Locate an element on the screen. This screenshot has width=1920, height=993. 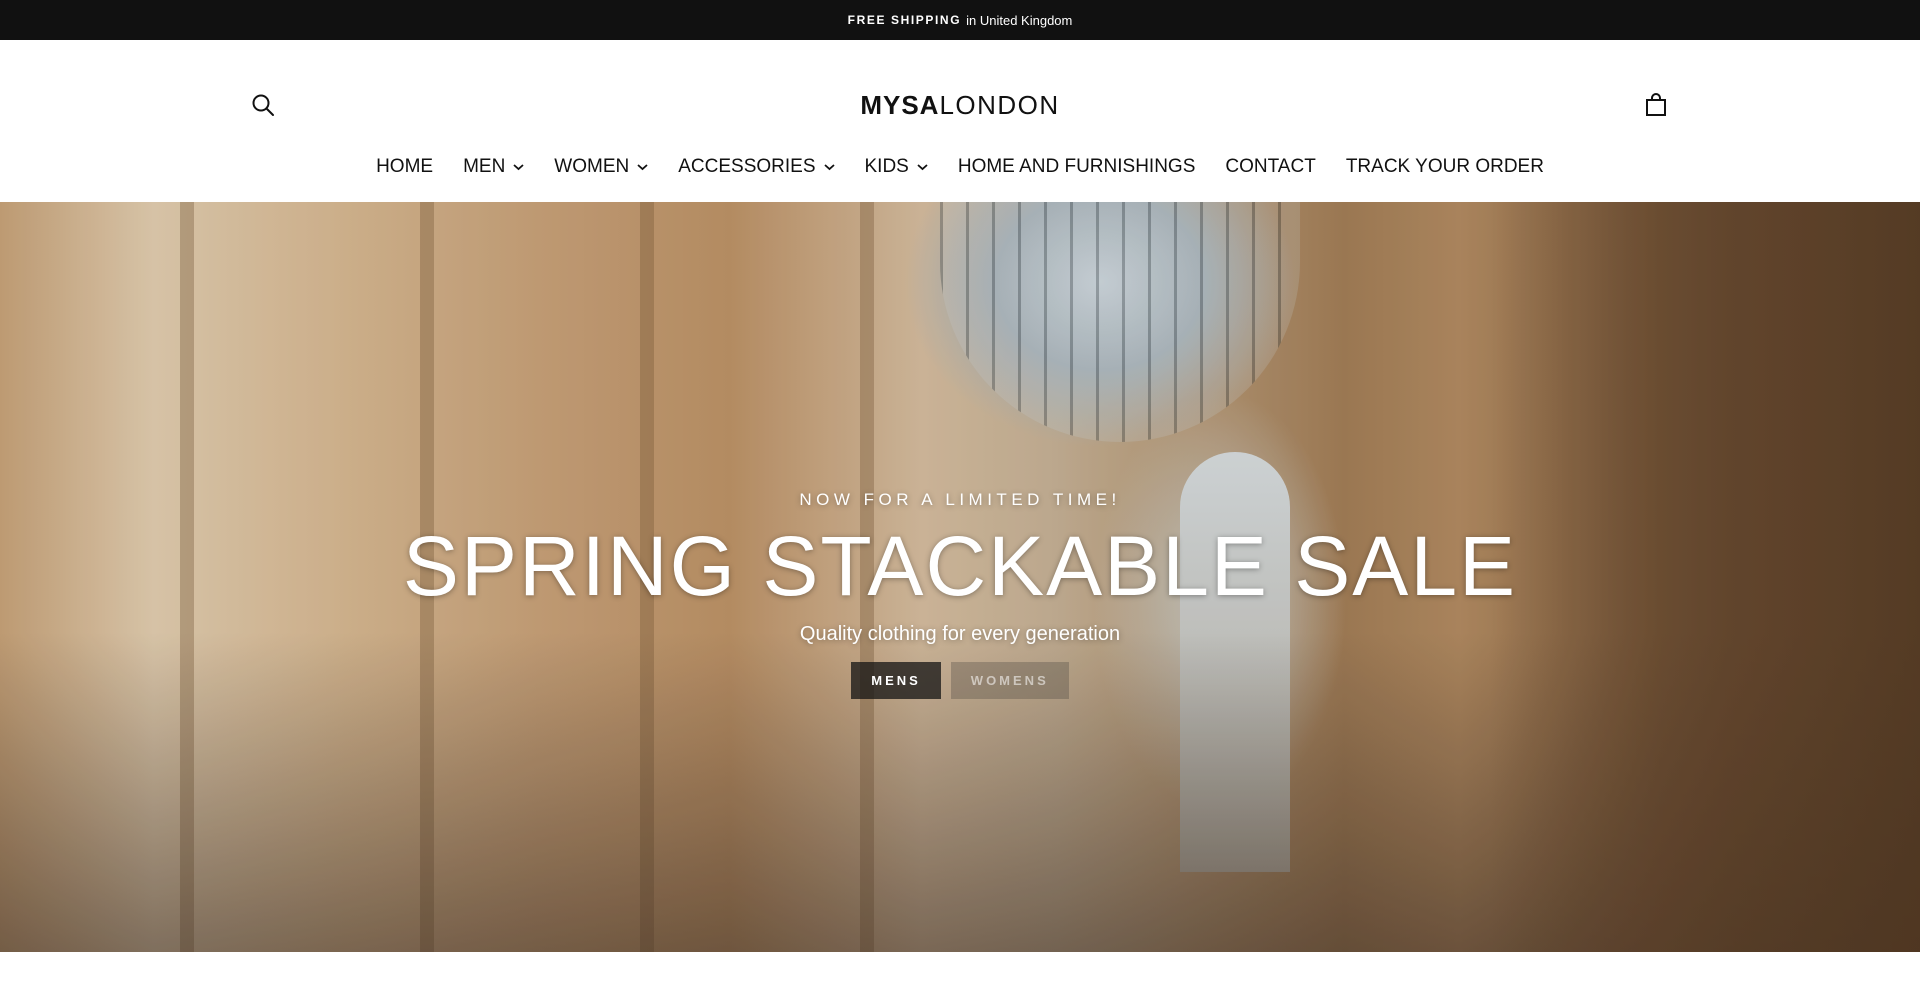
nav-item-label: TRACK YOUR ORDER is located at coordinates (1444, 166).